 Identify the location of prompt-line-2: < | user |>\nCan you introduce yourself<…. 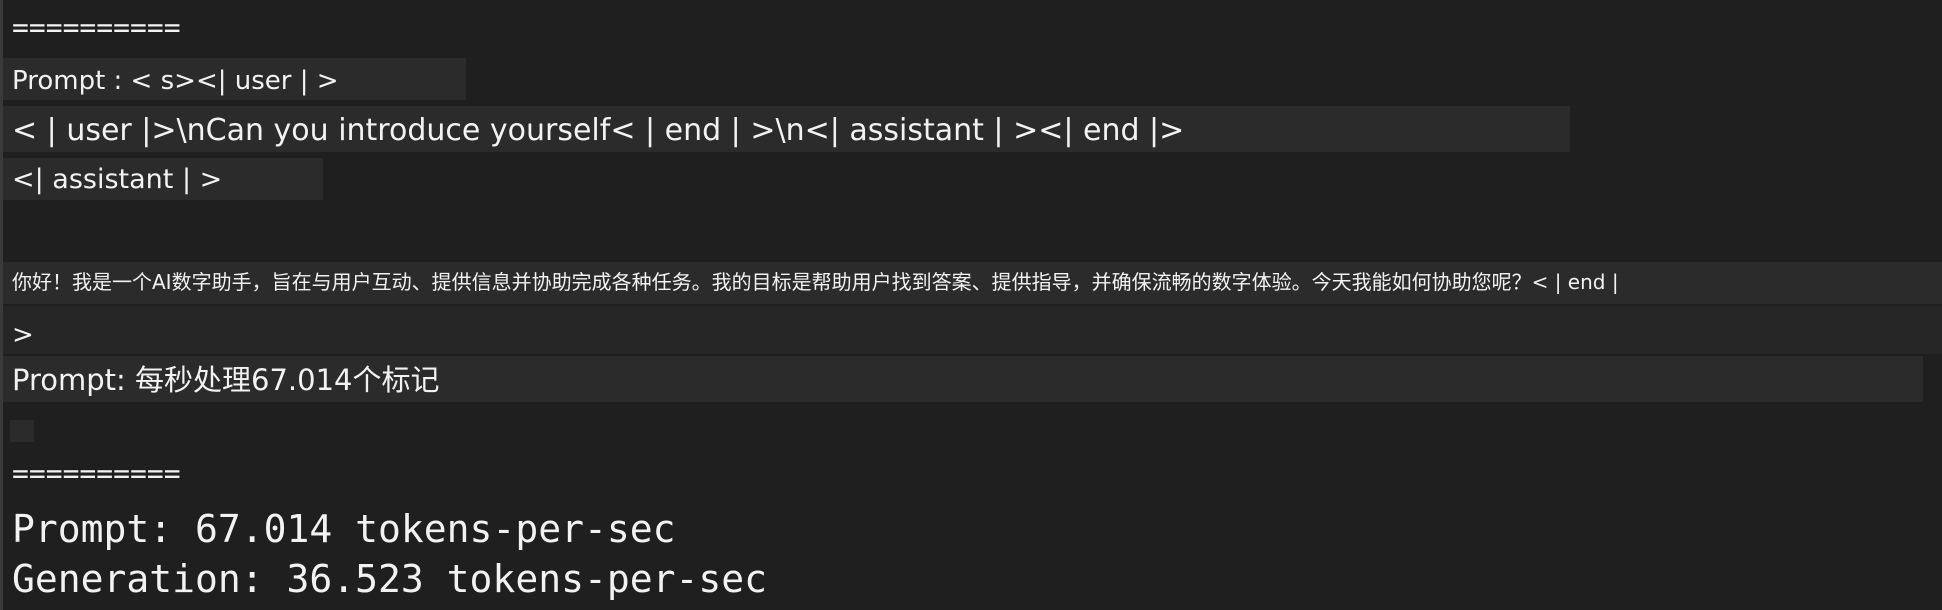
(598, 130).